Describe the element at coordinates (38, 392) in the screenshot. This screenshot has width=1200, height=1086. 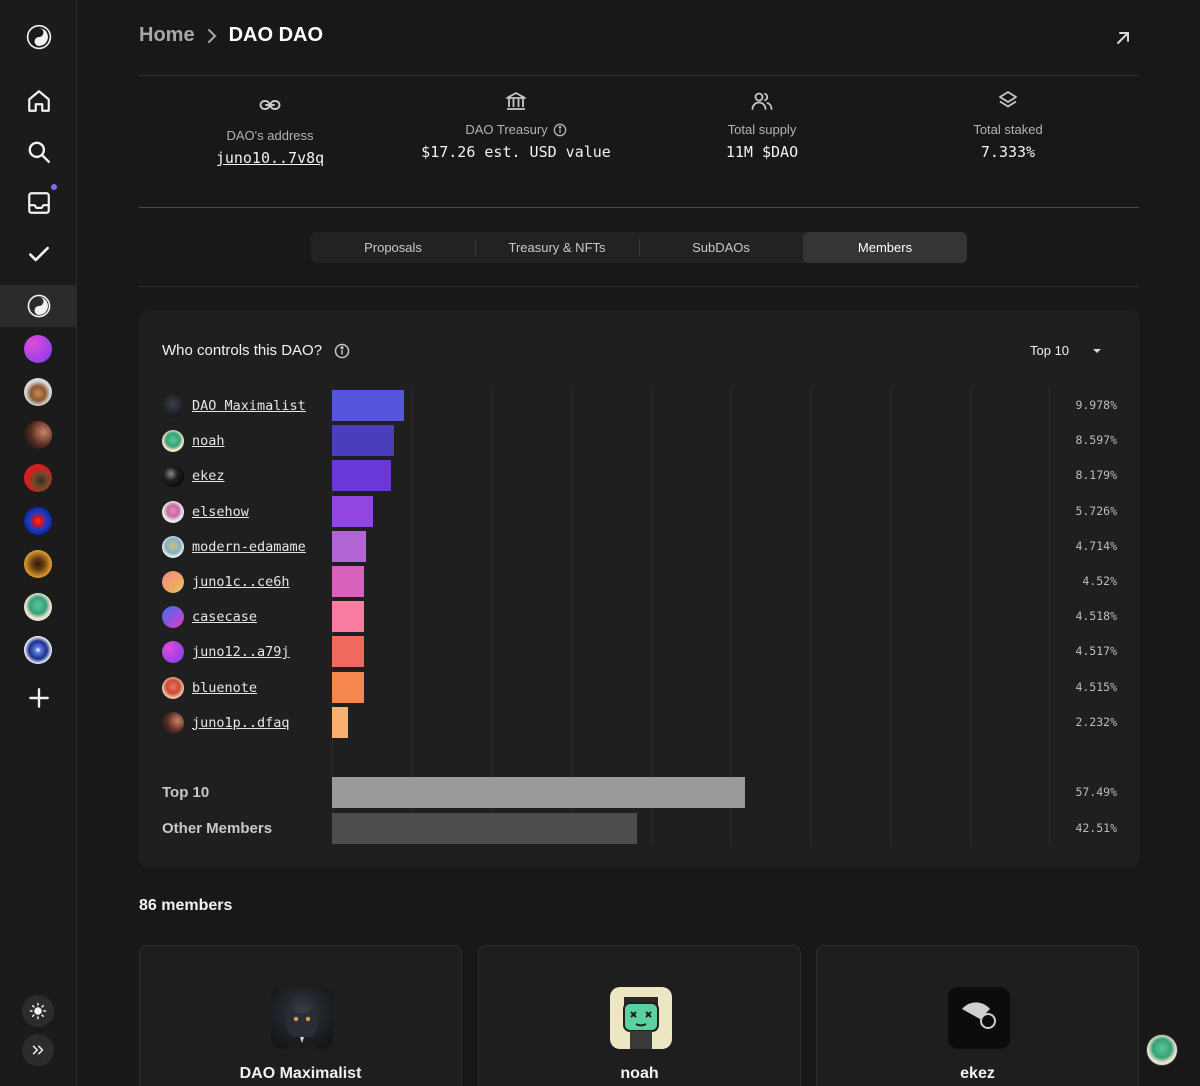
I see `dao-avatar-dog` at that location.